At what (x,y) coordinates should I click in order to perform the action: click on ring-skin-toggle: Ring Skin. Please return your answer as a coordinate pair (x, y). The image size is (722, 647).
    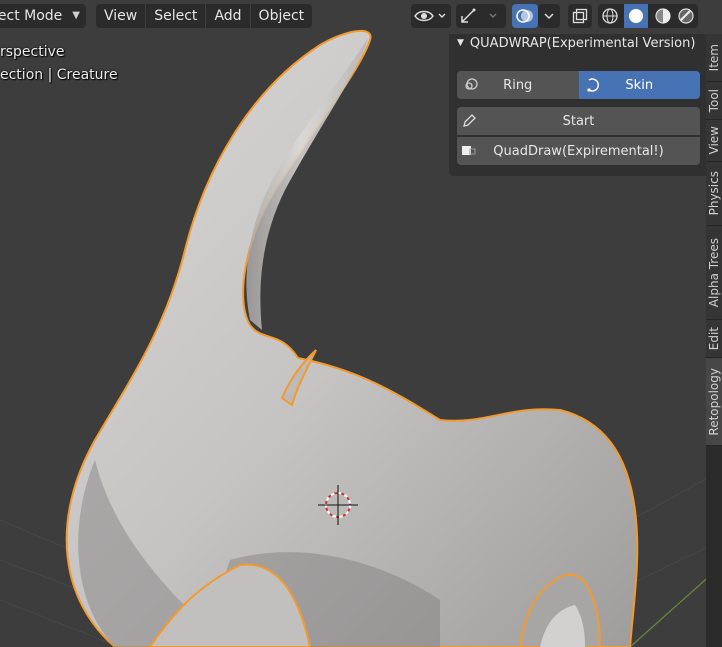
    Looking at the image, I should click on (578, 85).